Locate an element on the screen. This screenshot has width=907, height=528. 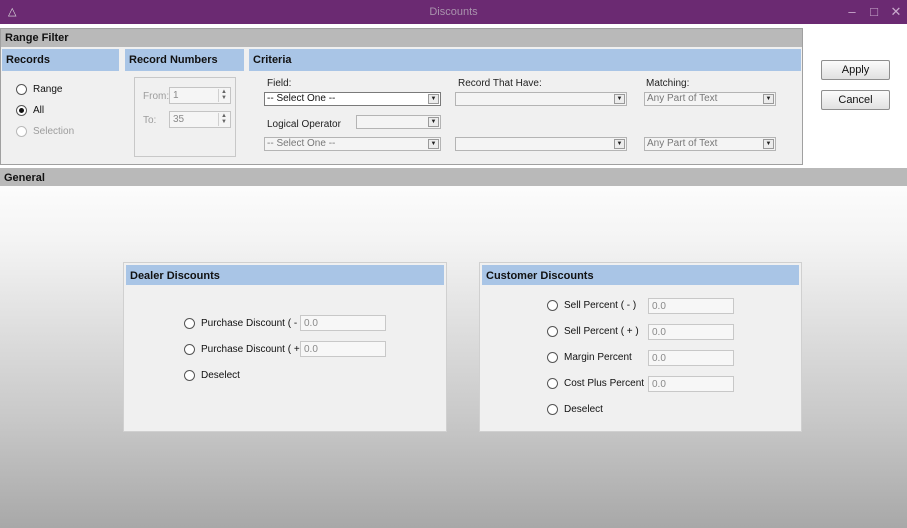
radio-label: Margin Percent is located at coordinates (598, 357).